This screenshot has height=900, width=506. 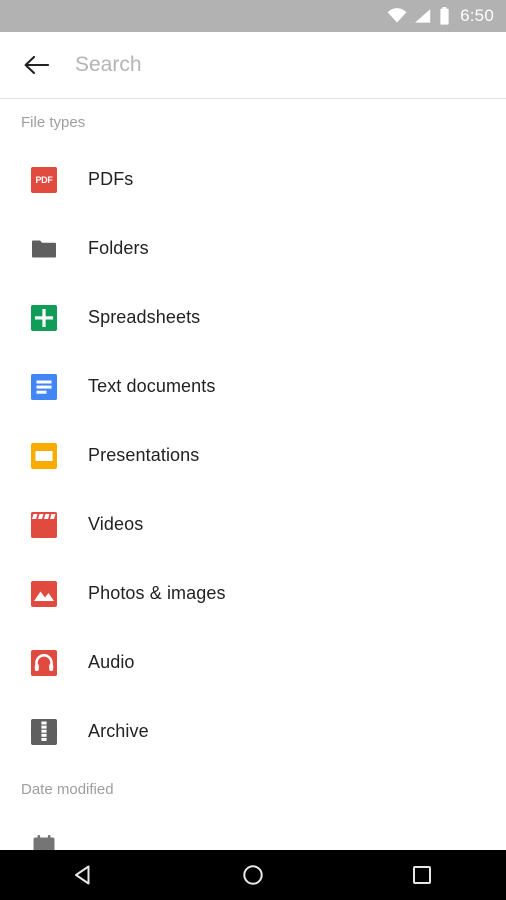 I want to click on status-bar: 6:50, so click(x=253, y=16).